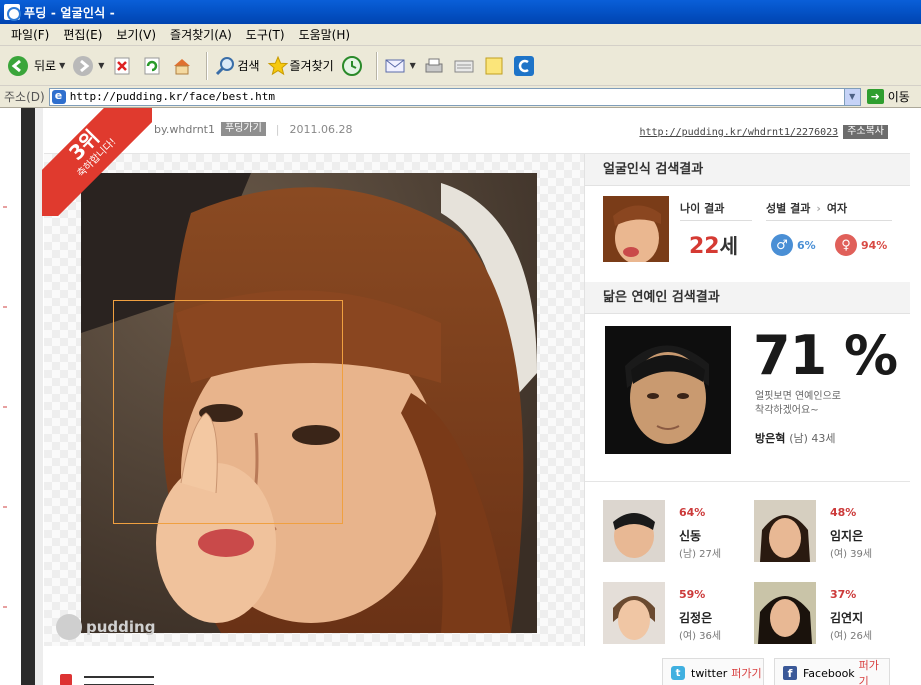 The height and width of the screenshot is (685, 921). What do you see at coordinates (747, 298) in the screenshot?
I see `celebrity-result-title: 닮은 연예인 검색결과` at bounding box center [747, 298].